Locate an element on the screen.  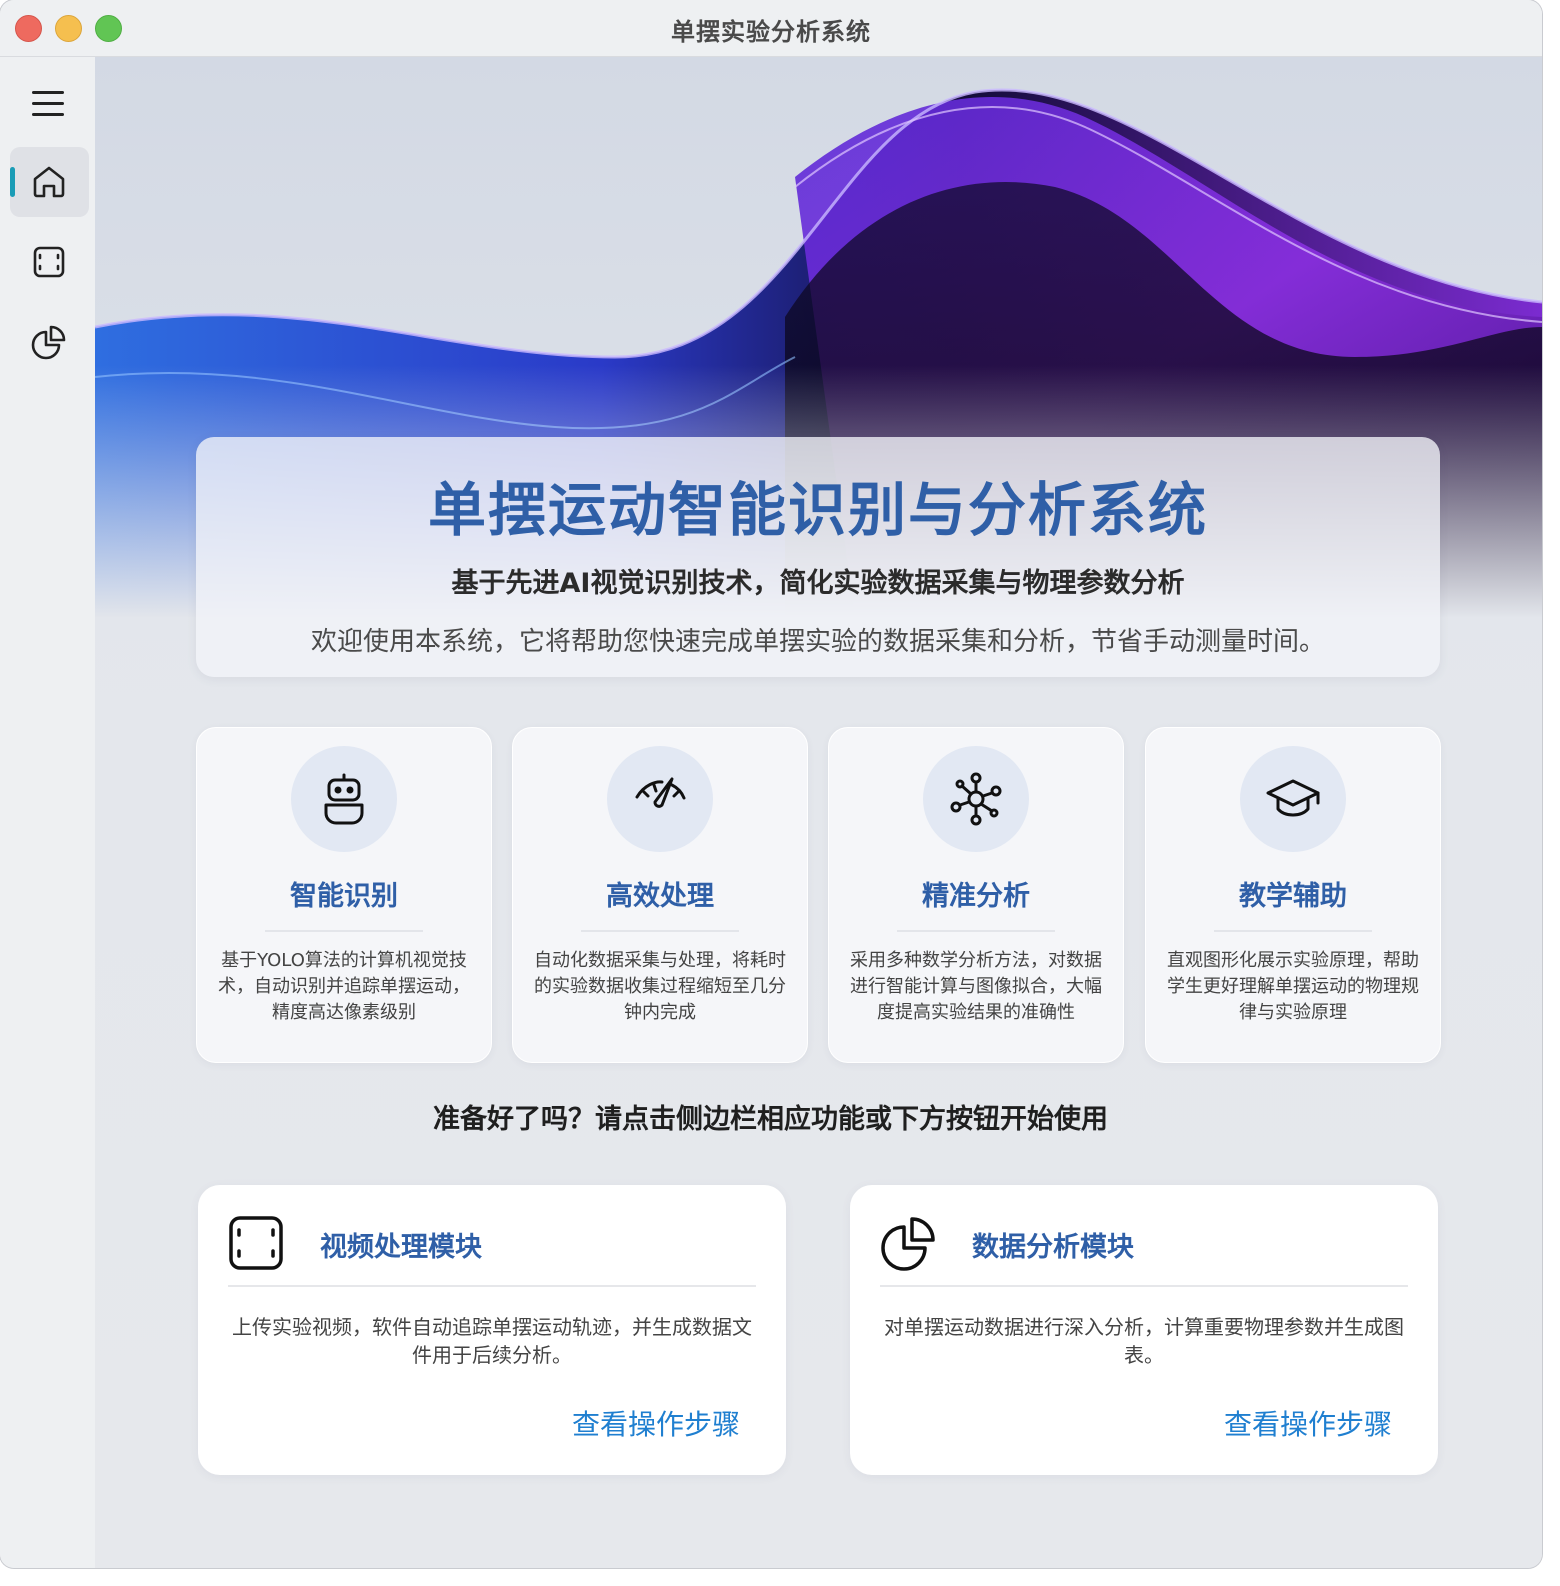
window-title: 单摆实验分析系统 is located at coordinates (771, 32).